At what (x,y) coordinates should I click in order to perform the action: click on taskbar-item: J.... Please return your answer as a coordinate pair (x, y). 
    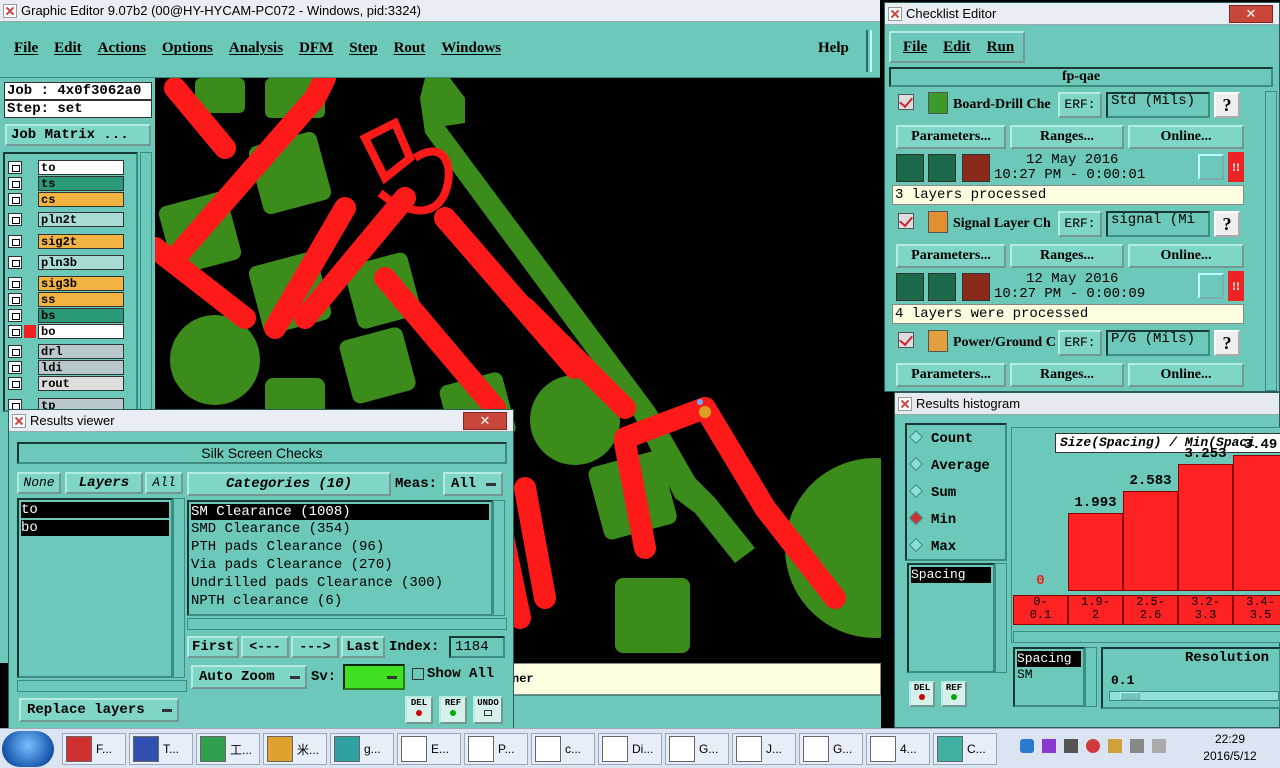
    Looking at the image, I should click on (764, 749).